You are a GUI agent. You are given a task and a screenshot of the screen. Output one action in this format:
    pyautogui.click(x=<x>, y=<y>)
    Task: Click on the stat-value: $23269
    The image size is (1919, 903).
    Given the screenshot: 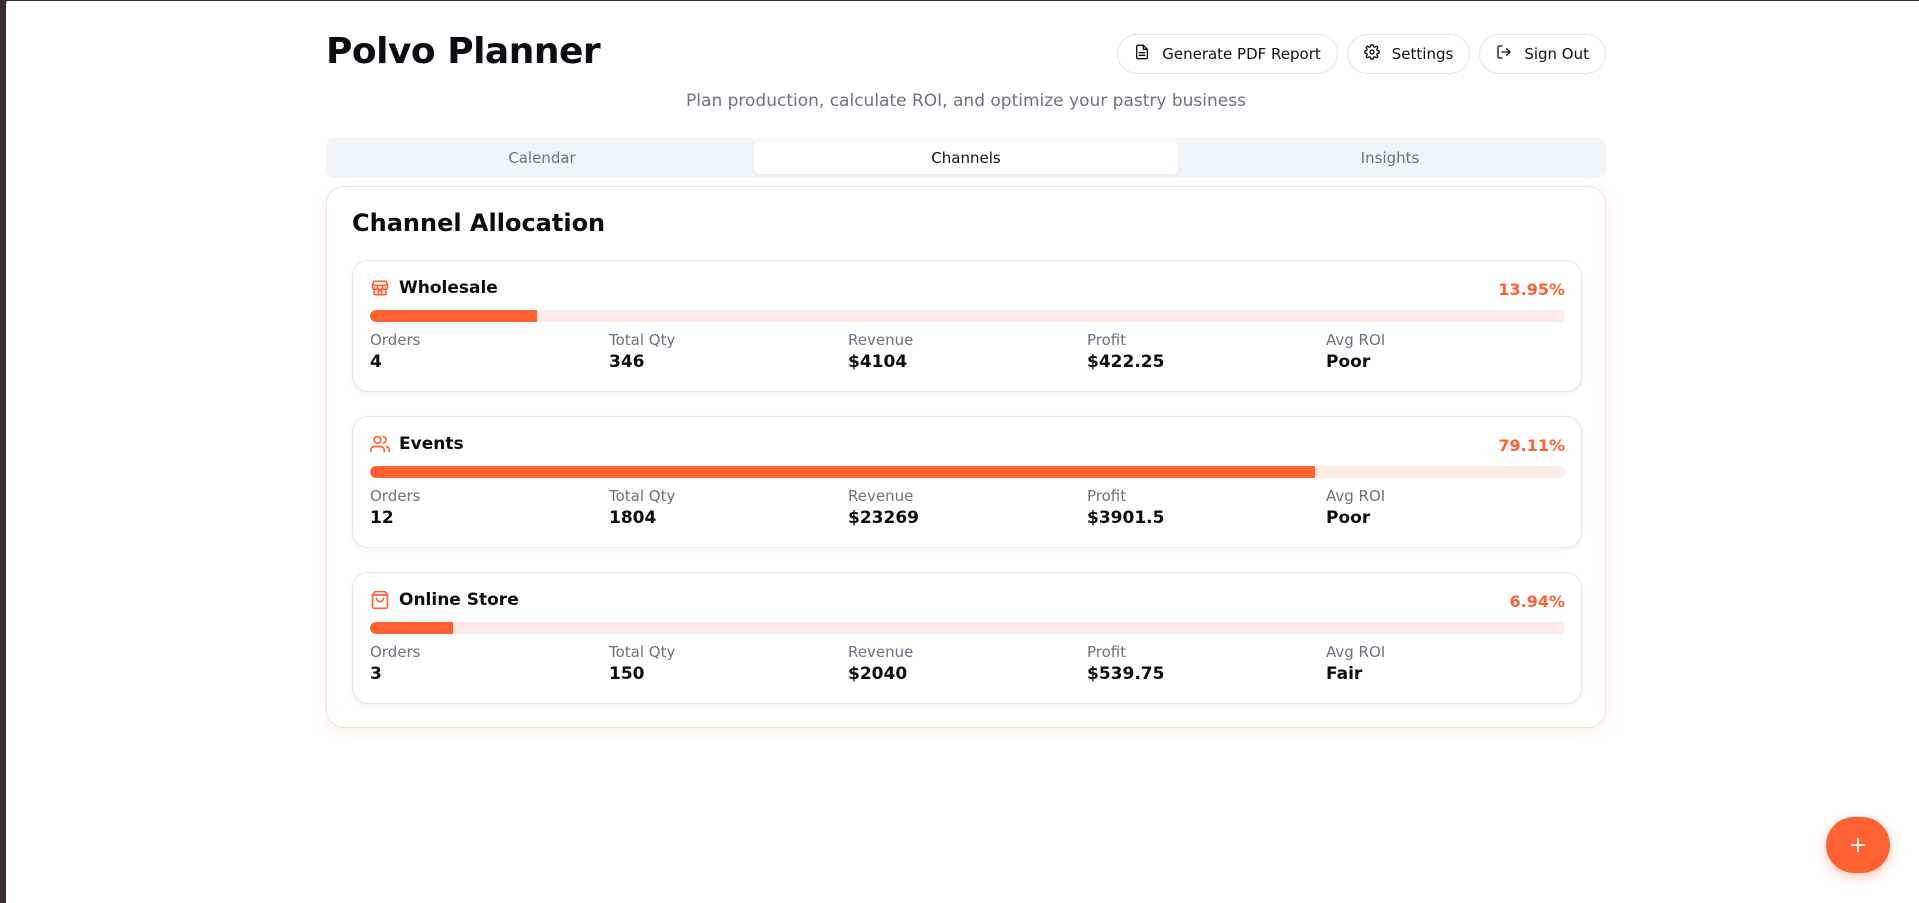 What is the action you would take?
    pyautogui.click(x=883, y=518)
    